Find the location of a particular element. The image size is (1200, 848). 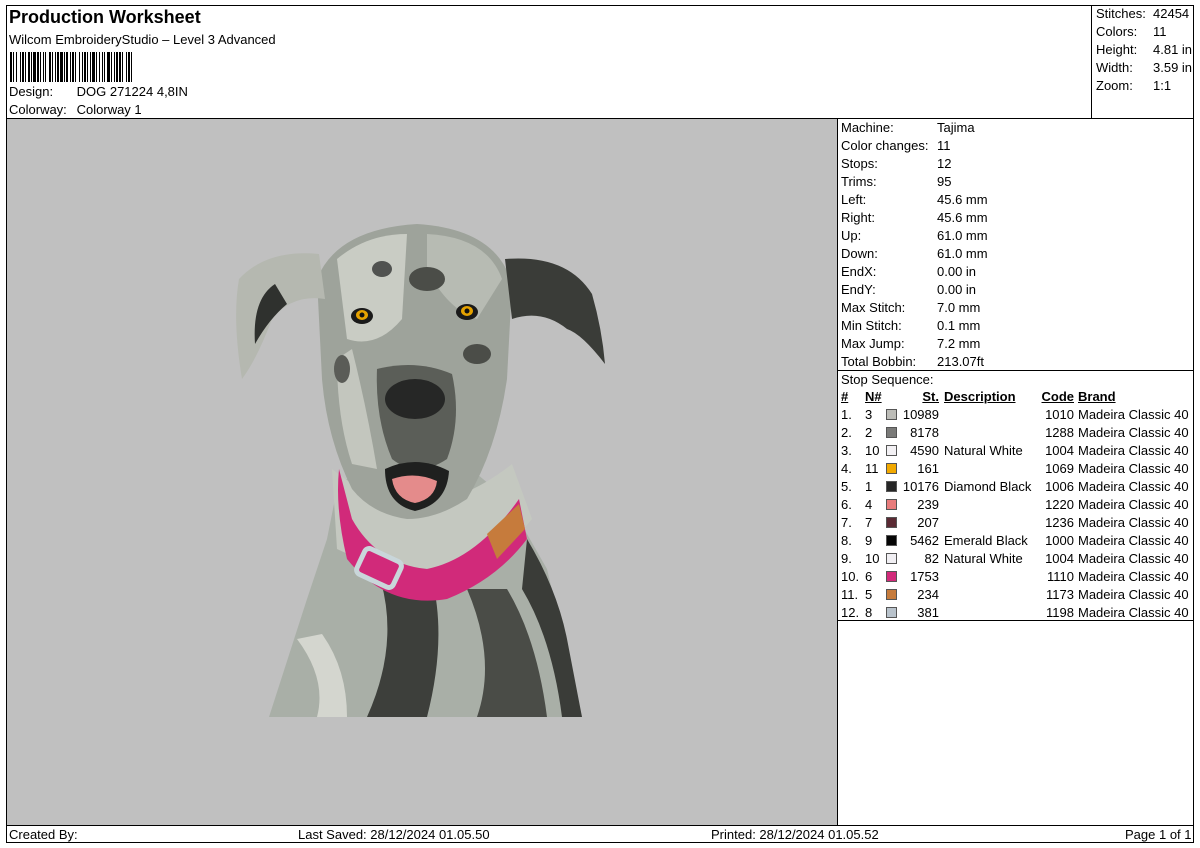

machine-row: Trims: 95 is located at coordinates (914, 182).